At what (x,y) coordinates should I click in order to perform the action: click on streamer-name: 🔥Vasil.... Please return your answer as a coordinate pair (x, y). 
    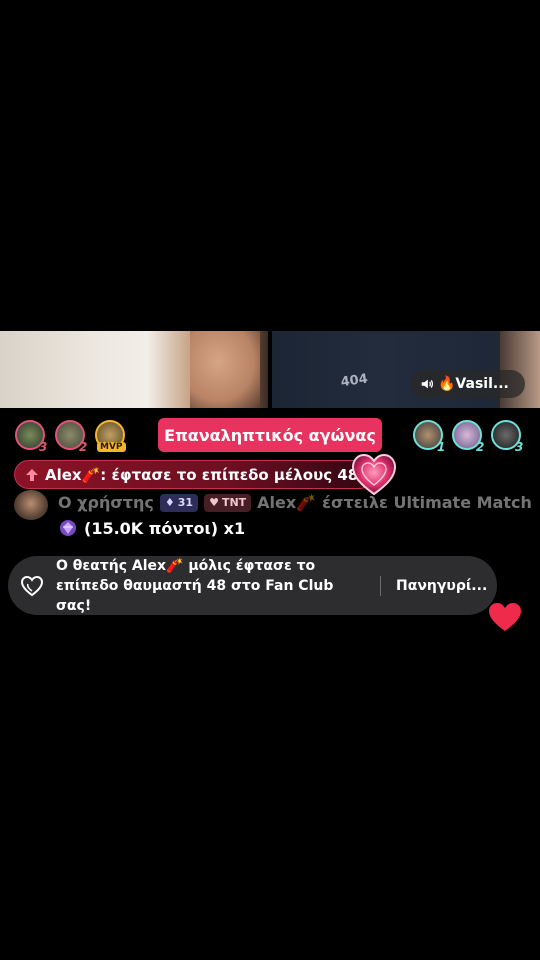
    Looking at the image, I should click on (473, 384).